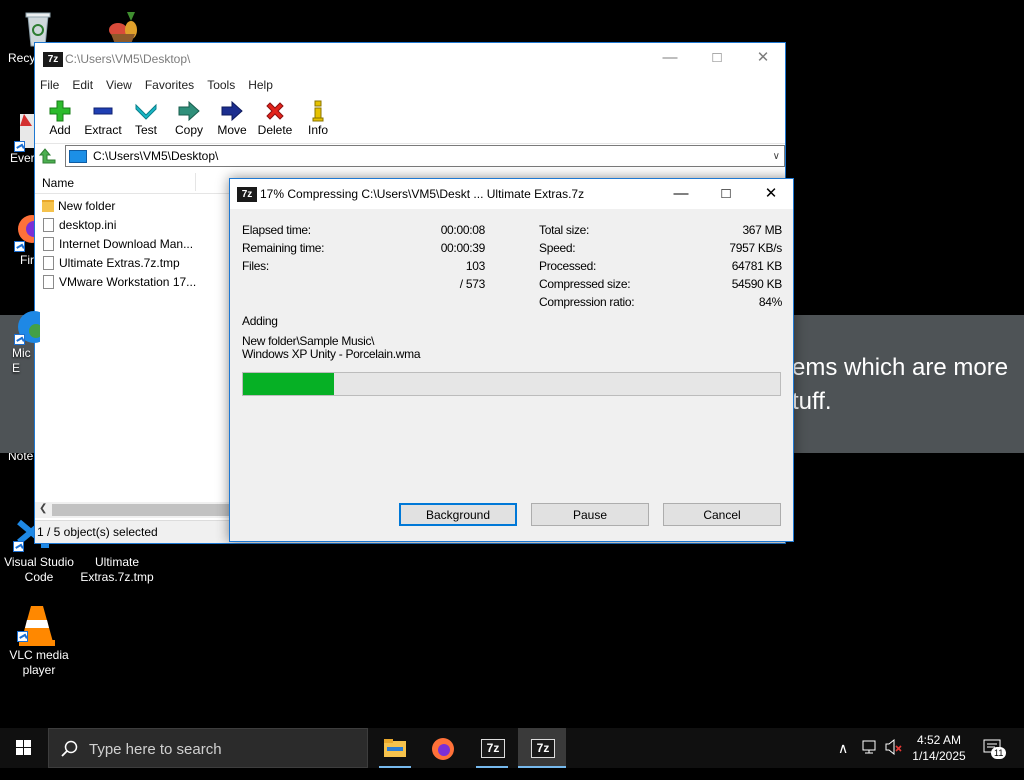 The height and width of the screenshot is (780, 1024). Describe the element at coordinates (425, 156) in the screenshot. I see `address-bar: C:\Users\VM5\Desktop\ ∨` at that location.